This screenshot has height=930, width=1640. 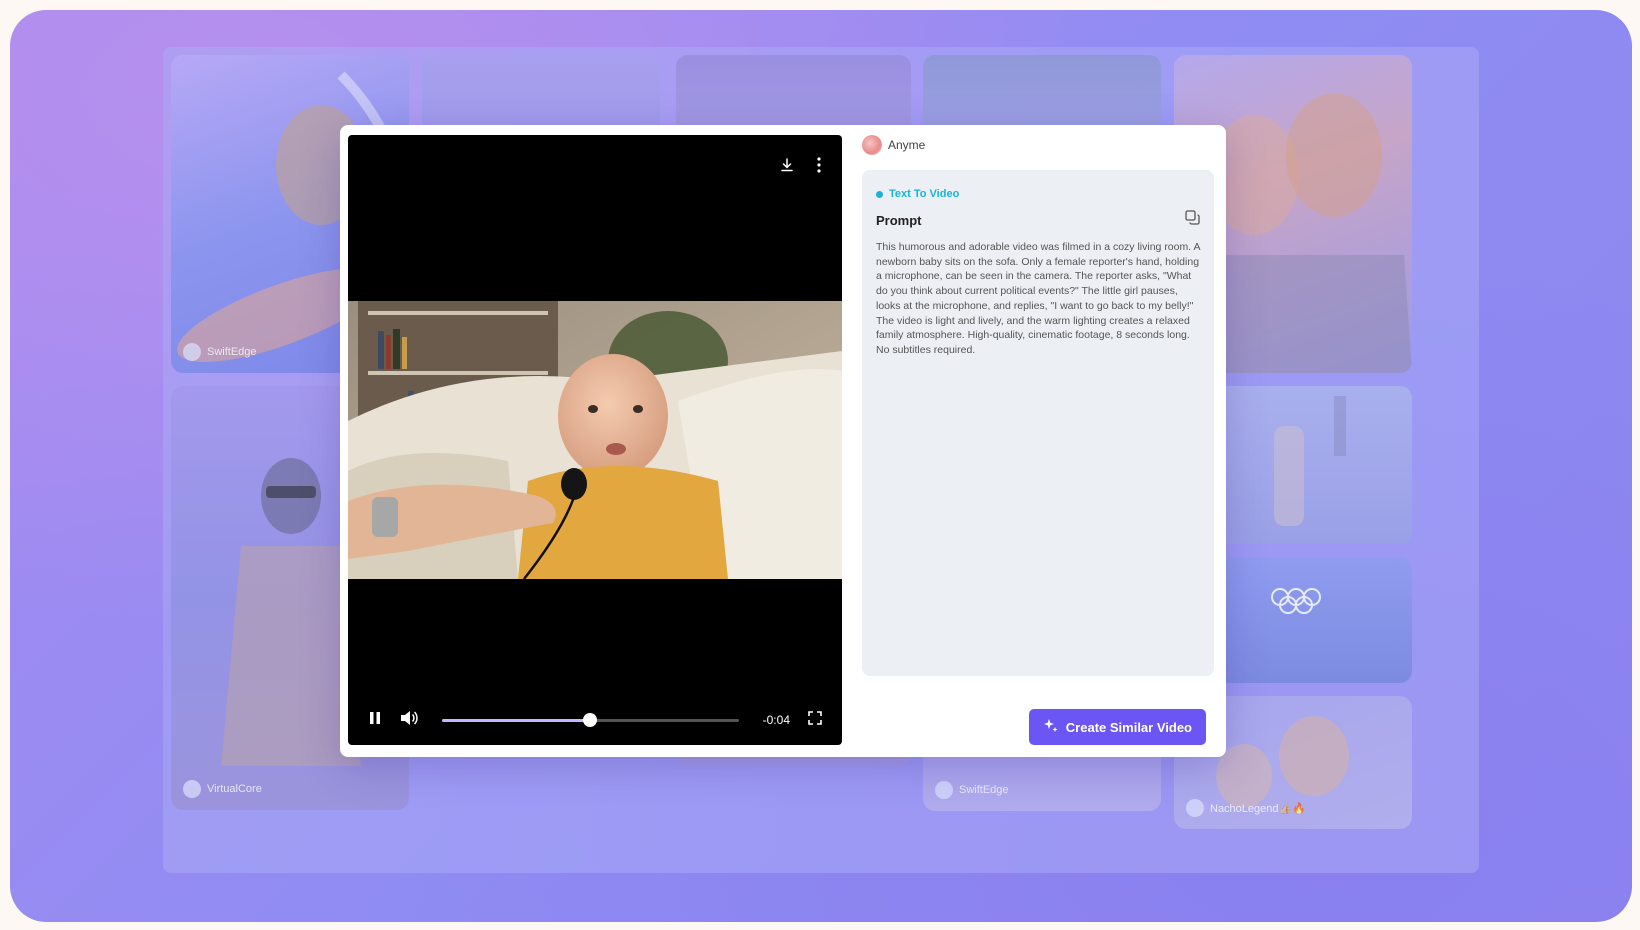 I want to click on video-control-bar: -0:04, so click(x=595, y=720).